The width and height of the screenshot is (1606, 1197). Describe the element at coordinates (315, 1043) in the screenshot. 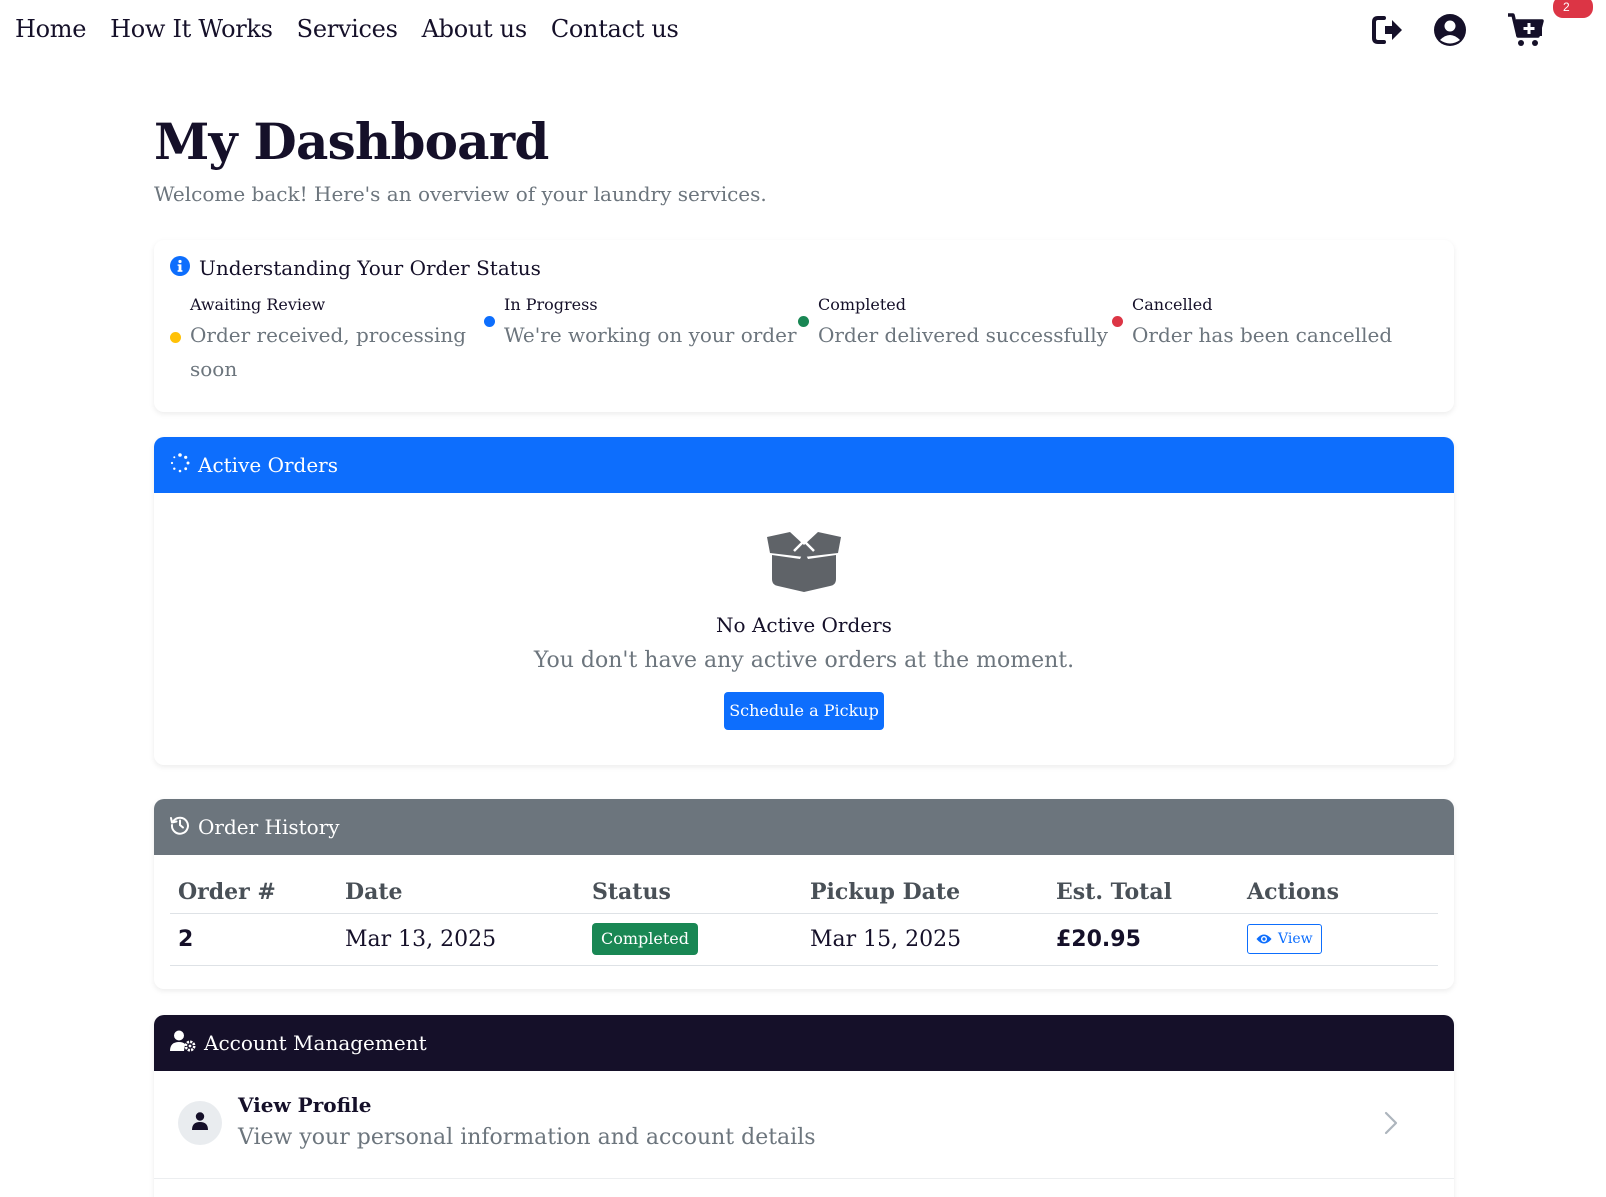

I see `account-management-title: Account Management` at that location.